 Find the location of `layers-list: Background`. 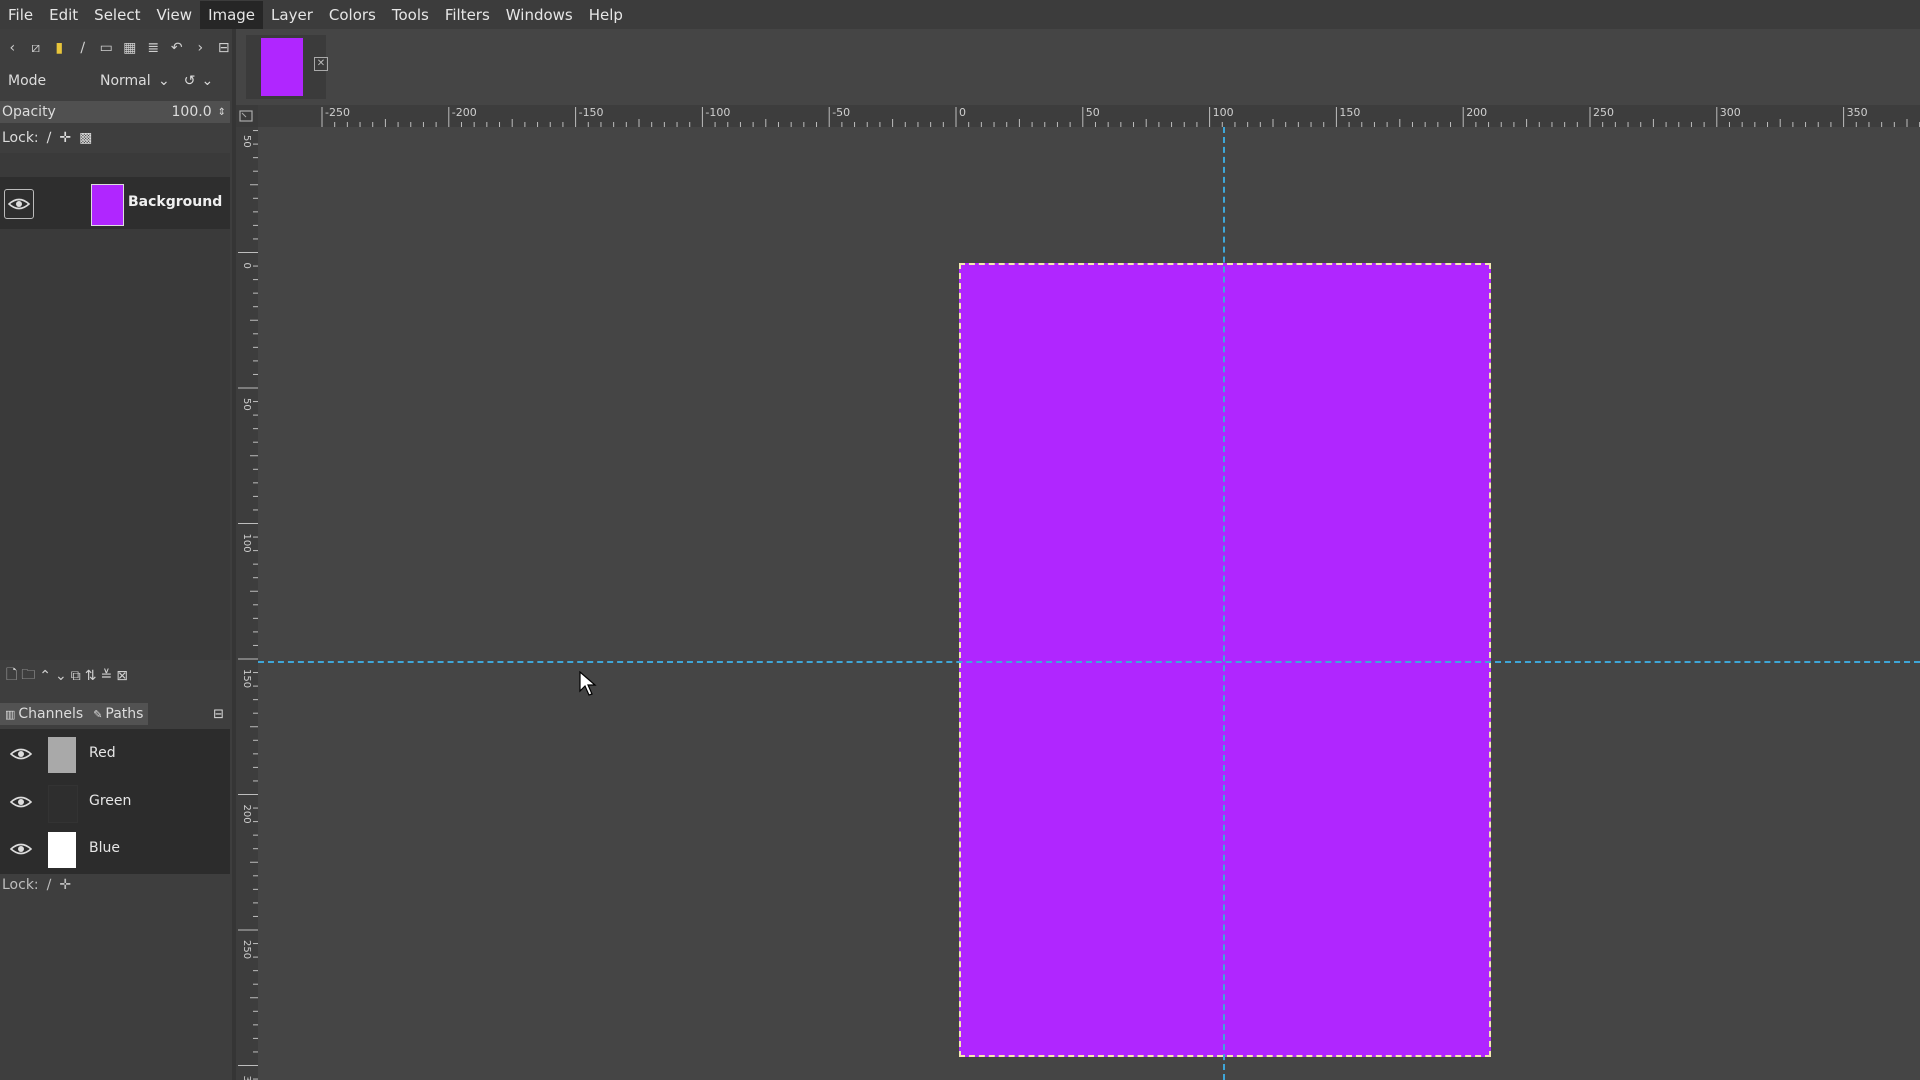

layers-list: Background is located at coordinates (115, 406).